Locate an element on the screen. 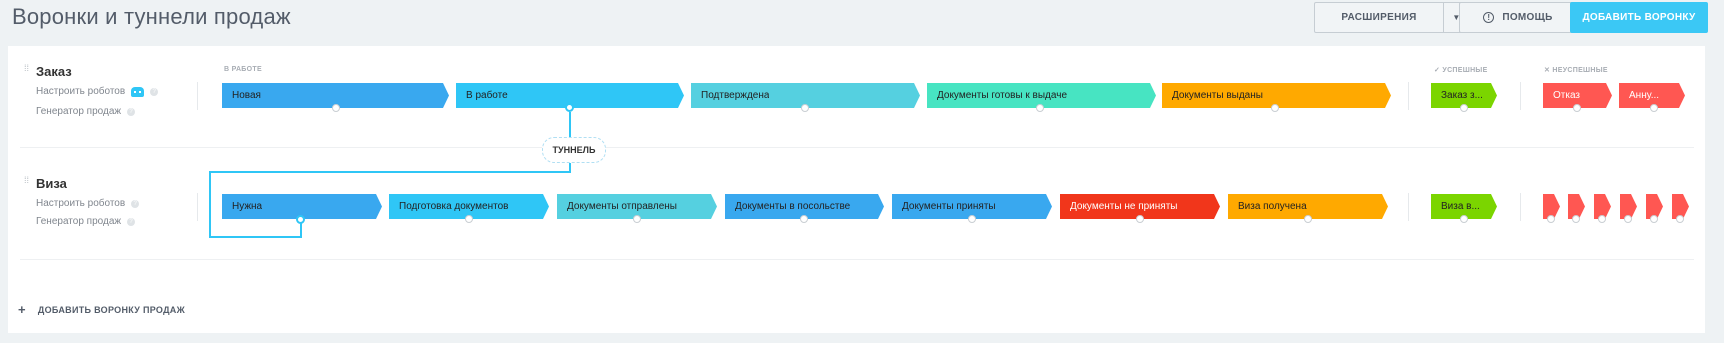  in-work-label: В РАБОТЕ is located at coordinates (243, 69).